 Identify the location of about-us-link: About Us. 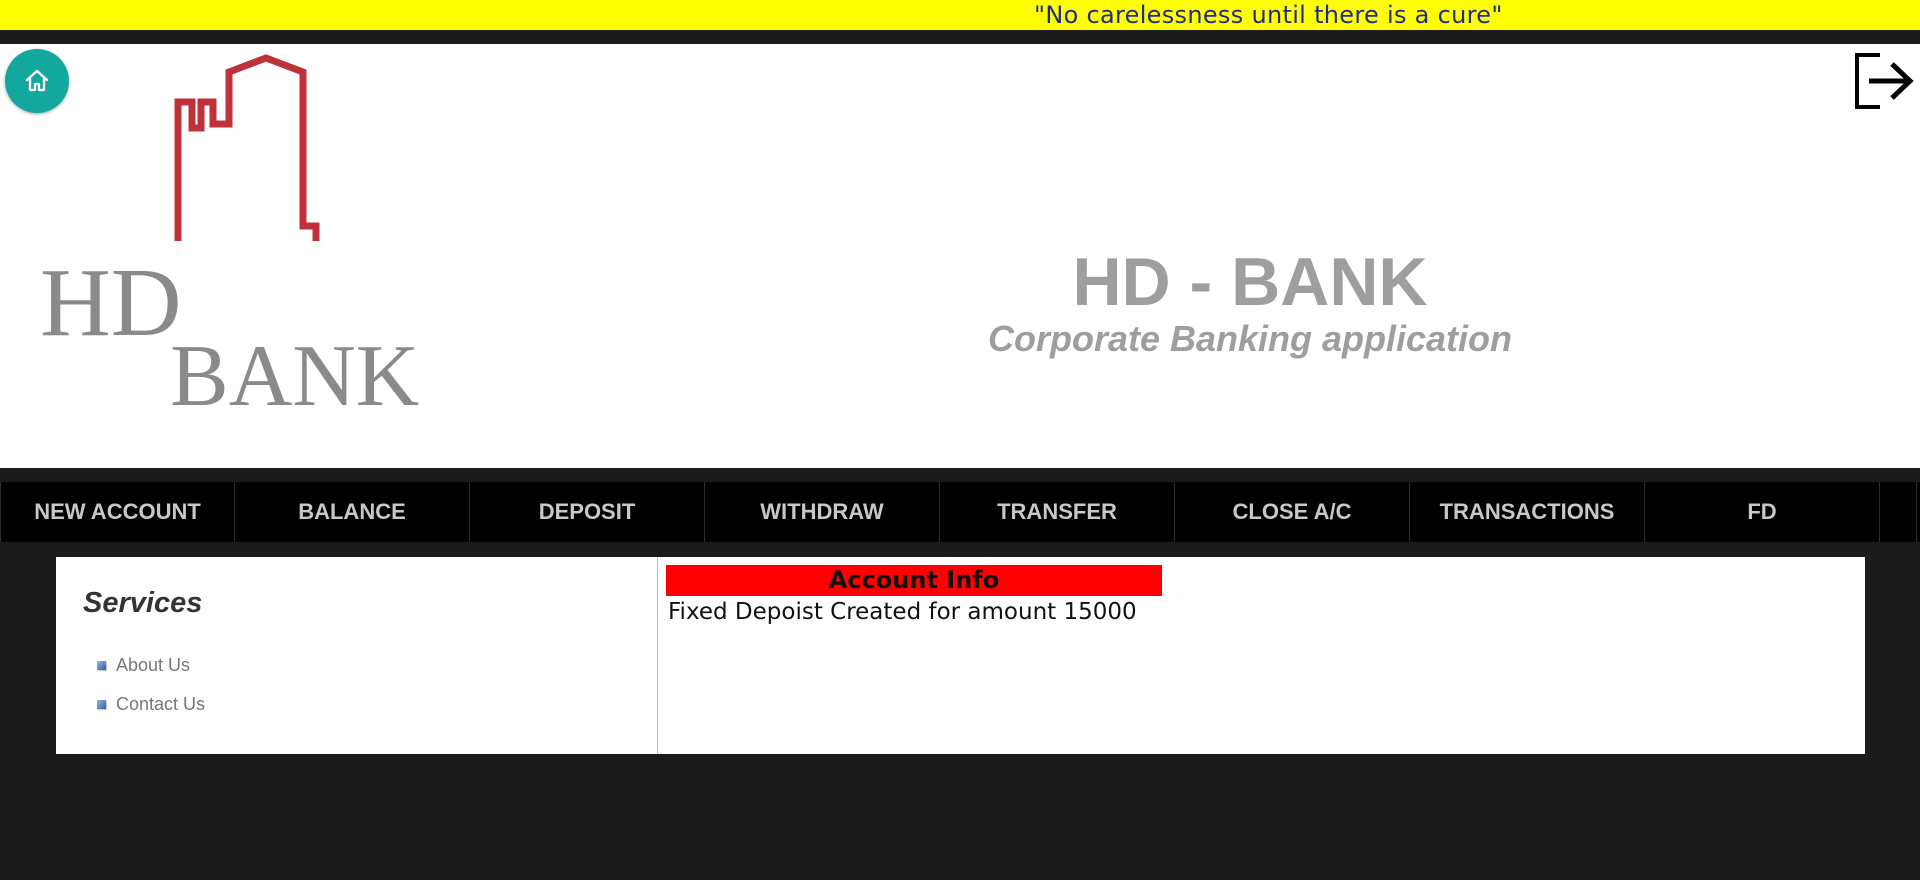
(143, 665).